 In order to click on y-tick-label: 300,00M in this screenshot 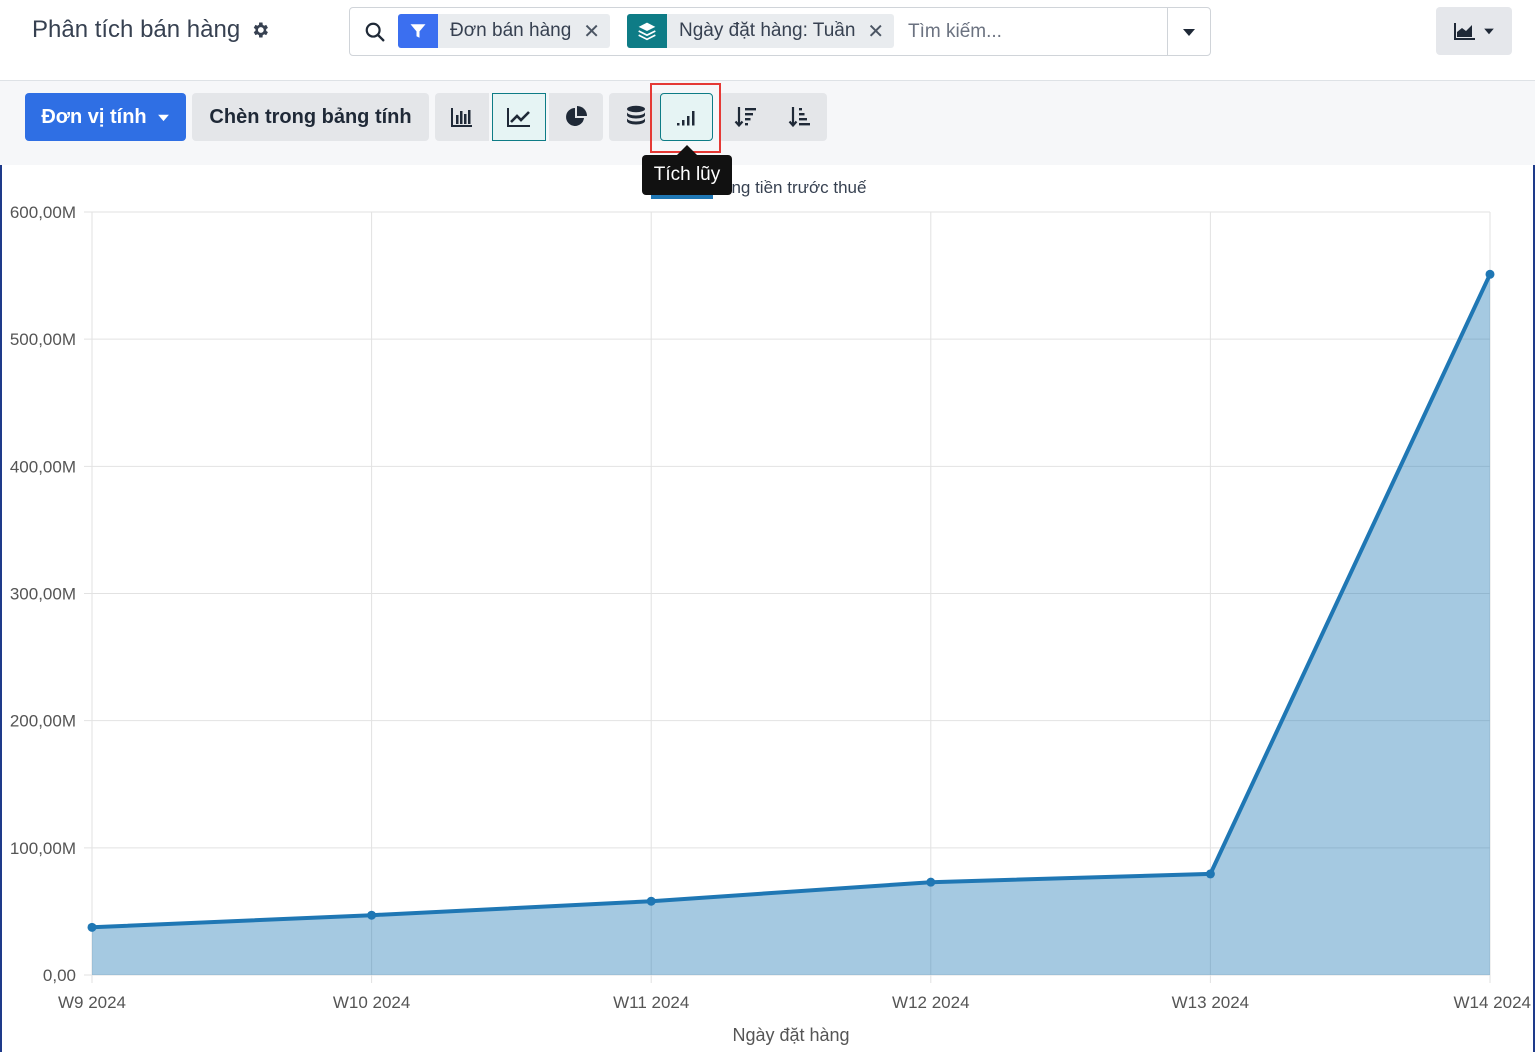, I will do `click(43, 594)`.